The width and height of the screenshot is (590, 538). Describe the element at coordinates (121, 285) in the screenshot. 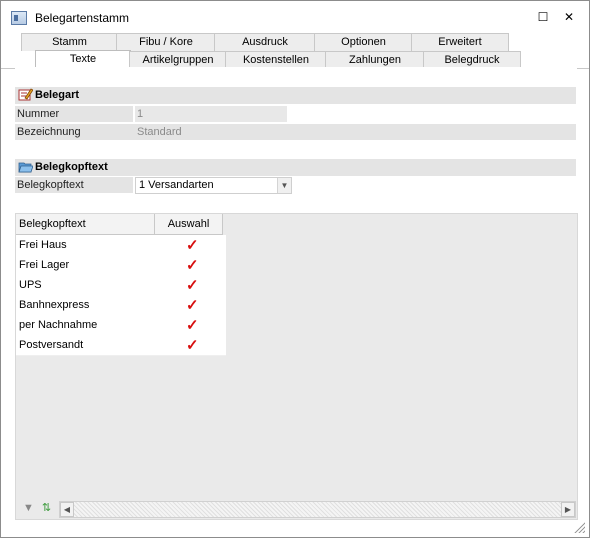

I see `table-row: UPS ✓` at that location.